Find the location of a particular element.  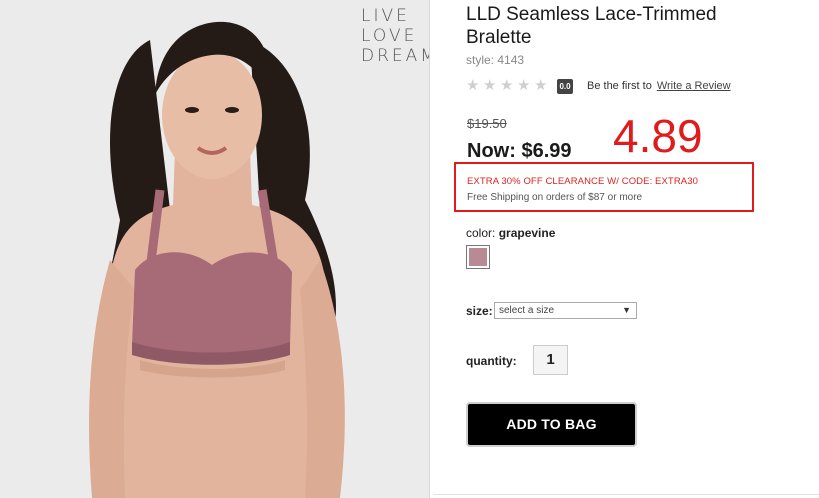

original-price: $19.50 is located at coordinates (487, 123).